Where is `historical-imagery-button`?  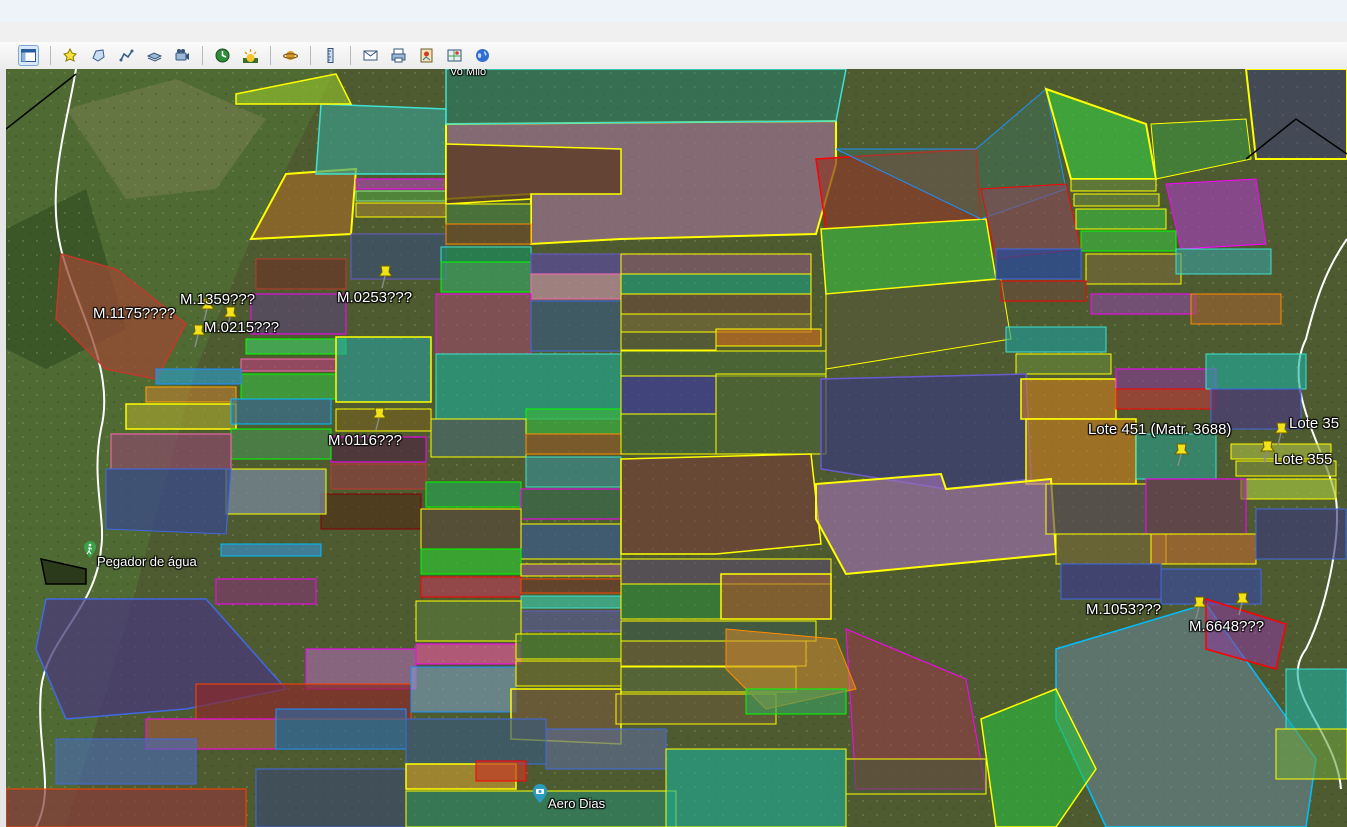 historical-imagery-button is located at coordinates (222, 55).